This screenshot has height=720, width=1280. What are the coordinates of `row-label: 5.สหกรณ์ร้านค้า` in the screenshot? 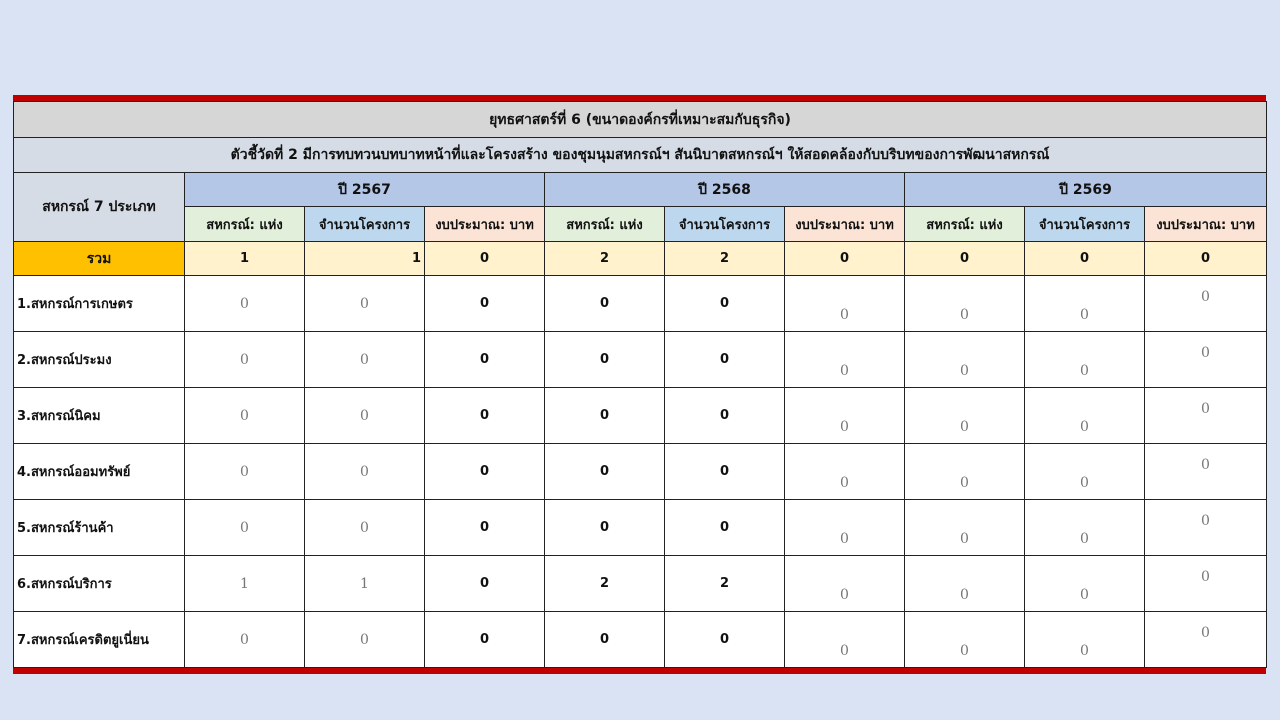 It's located at (99, 527).